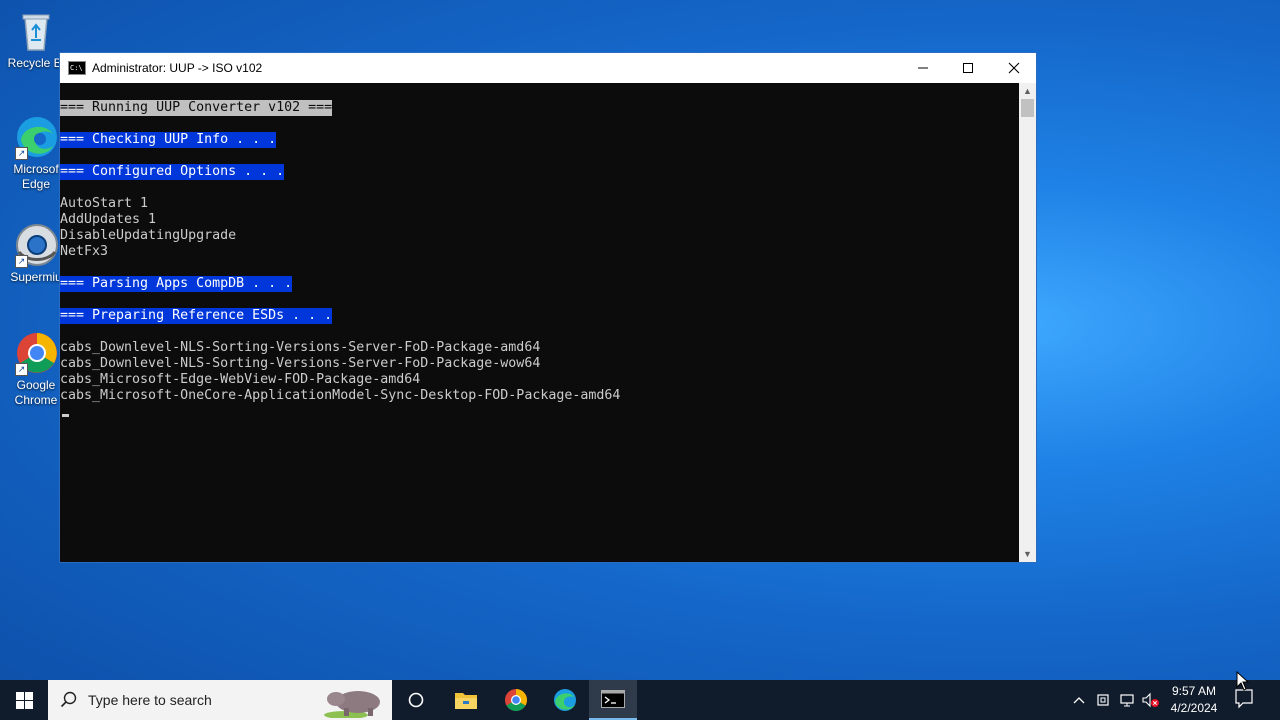  What do you see at coordinates (196, 316) in the screenshot?
I see `console-line: === Preparing Reference ESDs . . .` at bounding box center [196, 316].